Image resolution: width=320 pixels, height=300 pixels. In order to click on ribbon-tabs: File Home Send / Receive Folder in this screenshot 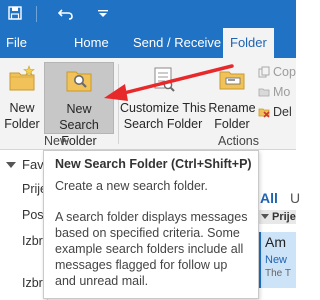, I will do `click(148, 43)`.